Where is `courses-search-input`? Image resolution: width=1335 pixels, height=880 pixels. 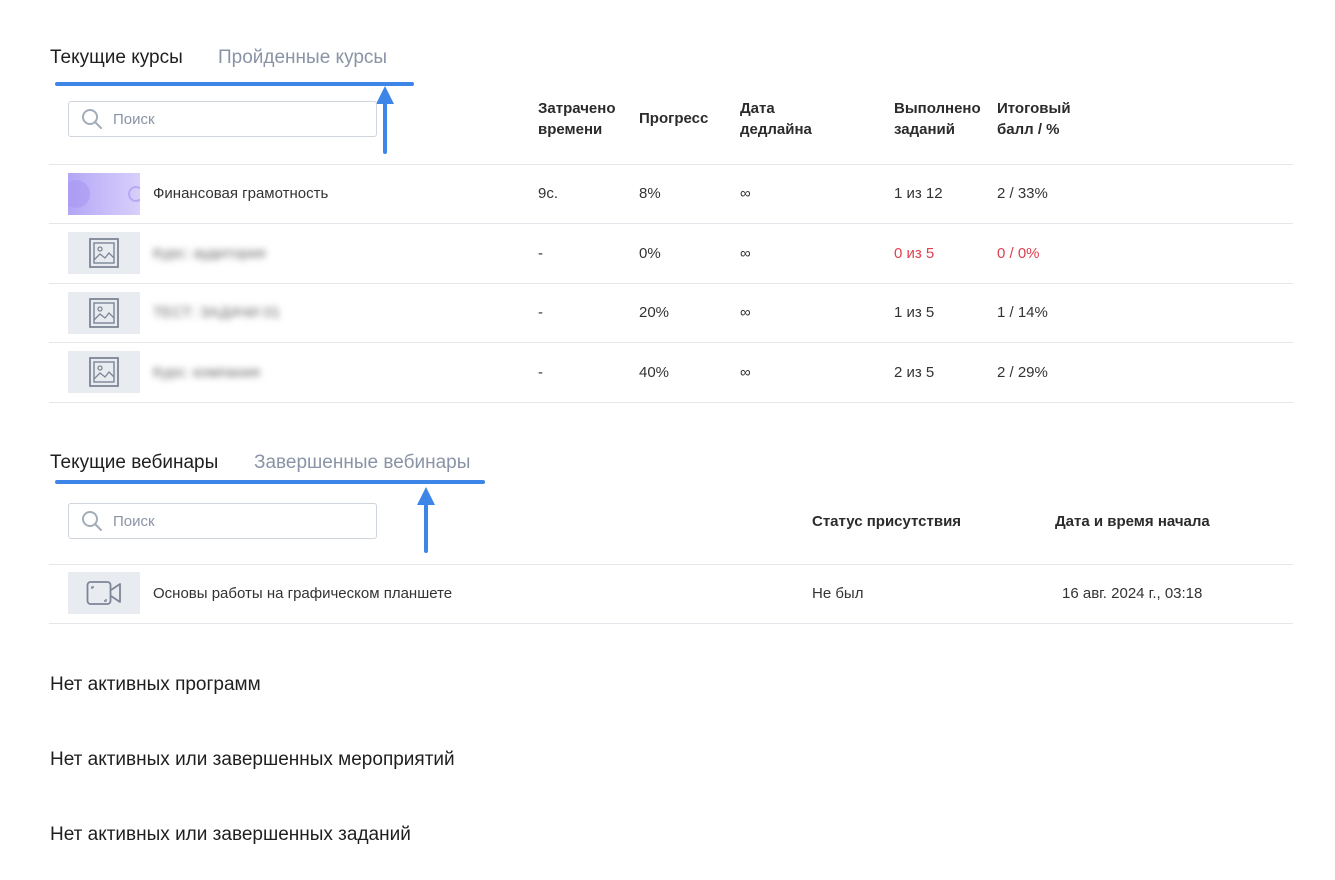 courses-search-input is located at coordinates (233, 119).